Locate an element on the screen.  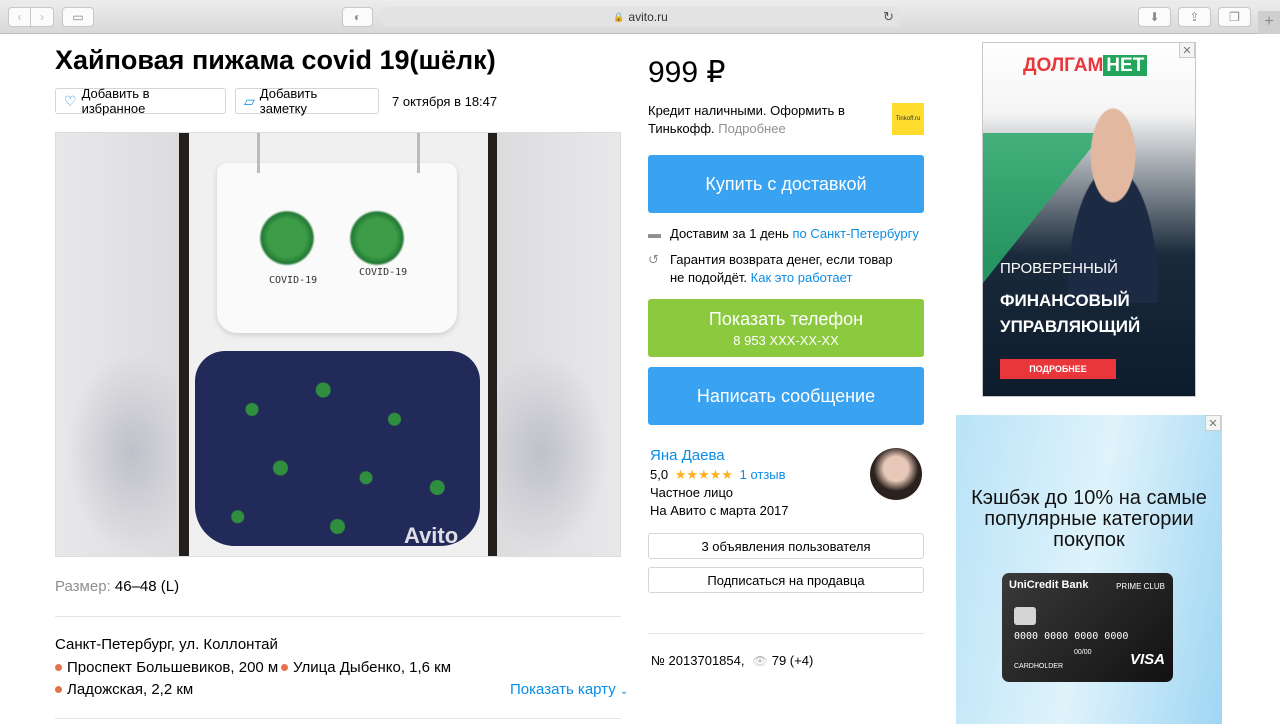
tinkoff-logo: Tinkoff.ru is located at coordinates (908, 119).